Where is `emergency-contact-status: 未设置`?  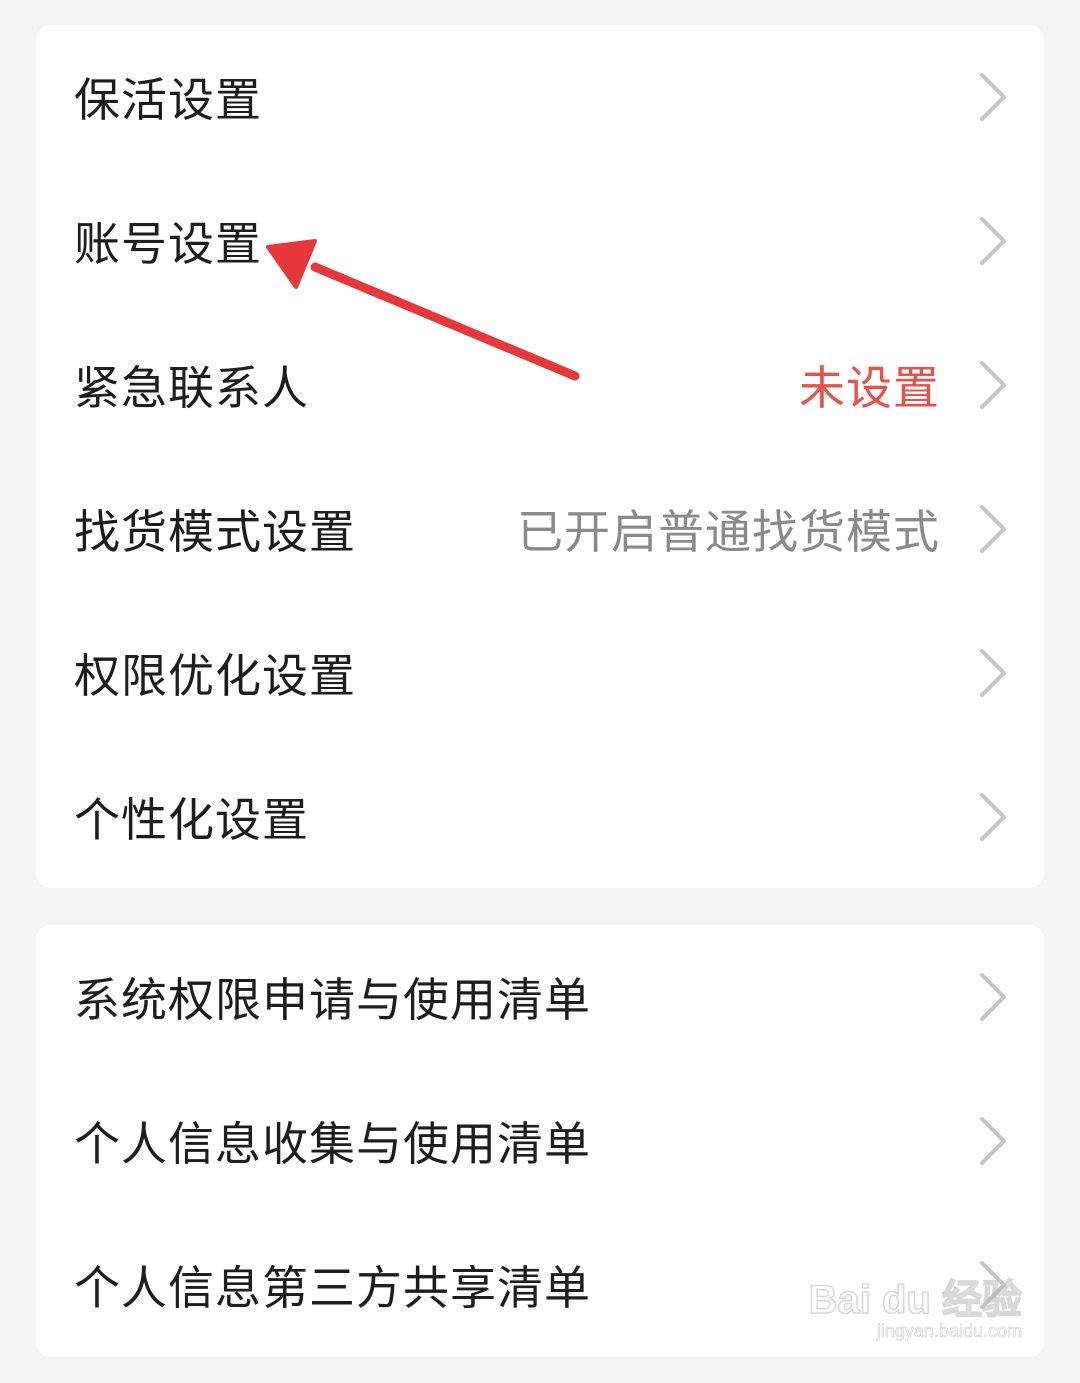
emergency-contact-status: 未设置 is located at coordinates (869, 388).